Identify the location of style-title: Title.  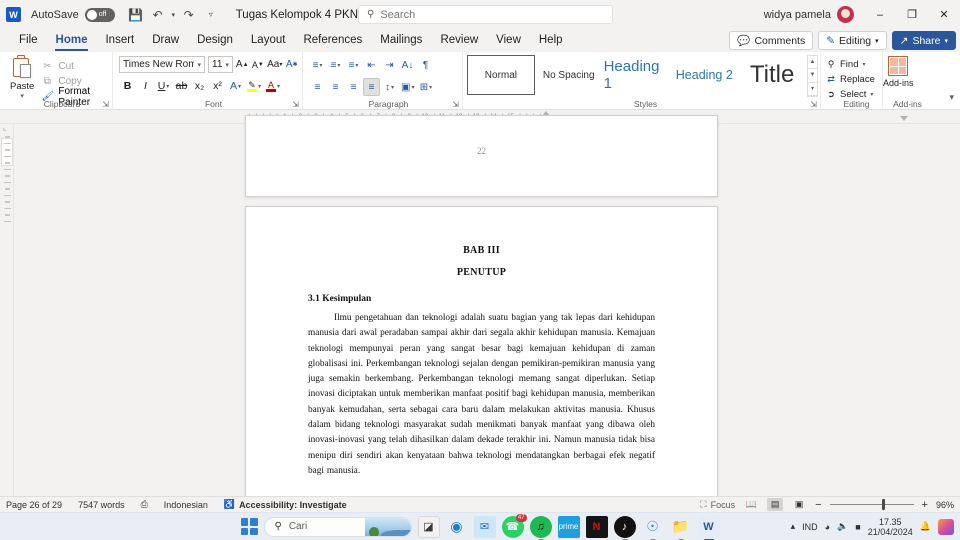
(772, 75).